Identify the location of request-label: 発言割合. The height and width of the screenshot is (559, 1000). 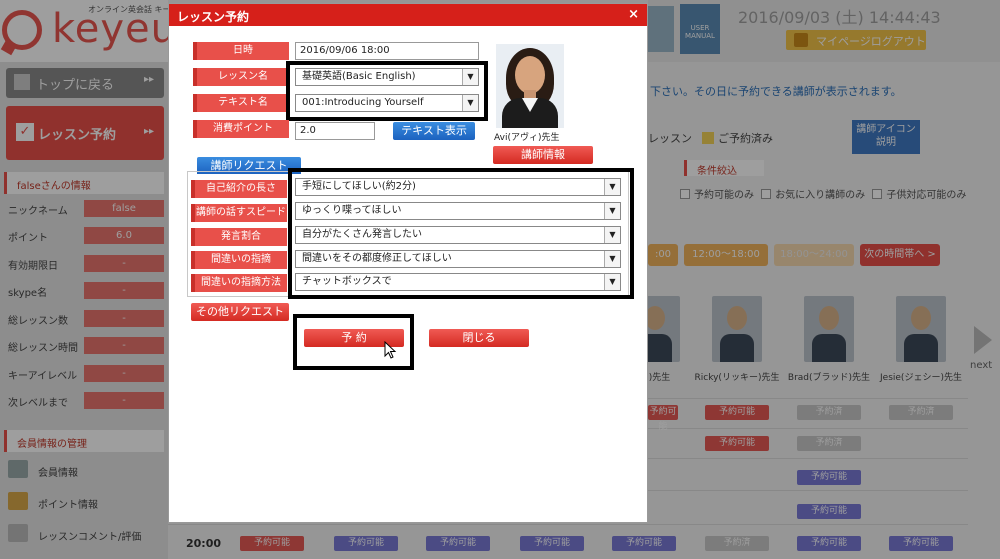
(239, 237).